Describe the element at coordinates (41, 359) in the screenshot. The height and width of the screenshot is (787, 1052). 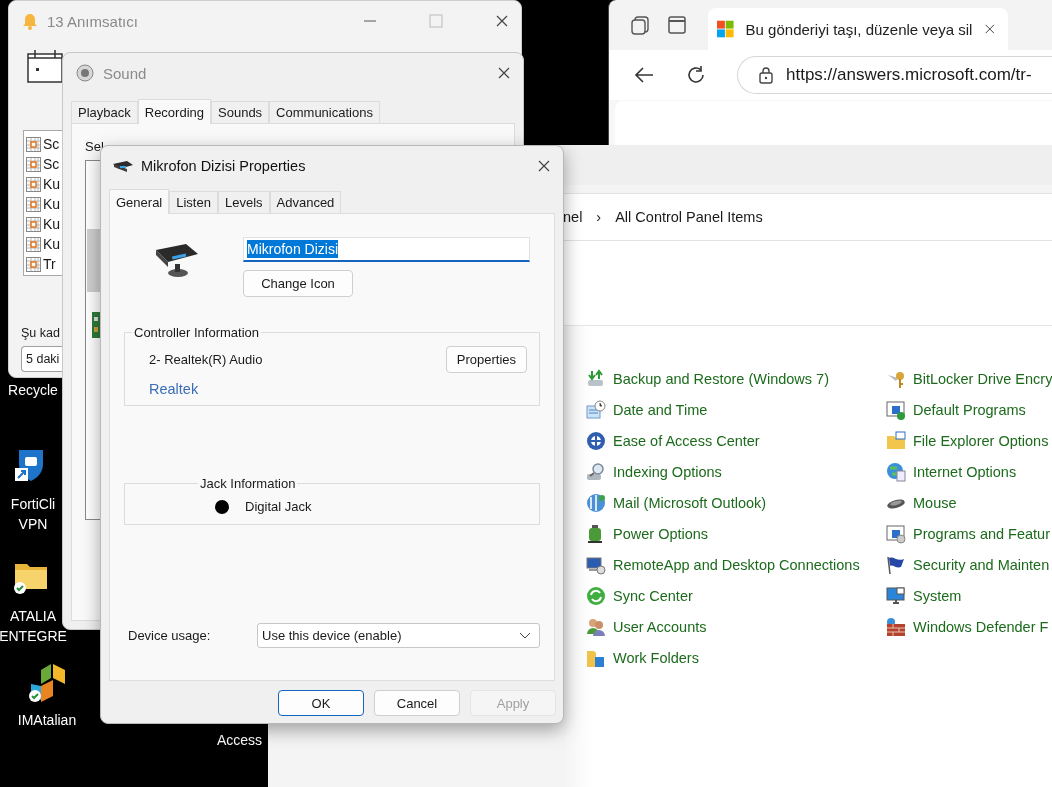
I see `snooze-dropdown: 5 daki` at that location.